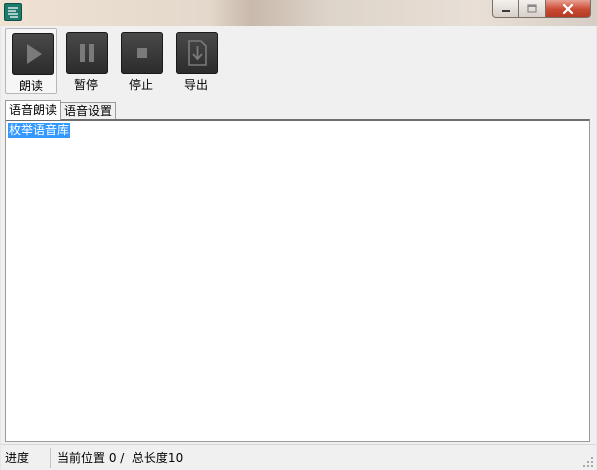  What do you see at coordinates (39, 130) in the screenshot?
I see `selected-text: 枚举语音库` at bounding box center [39, 130].